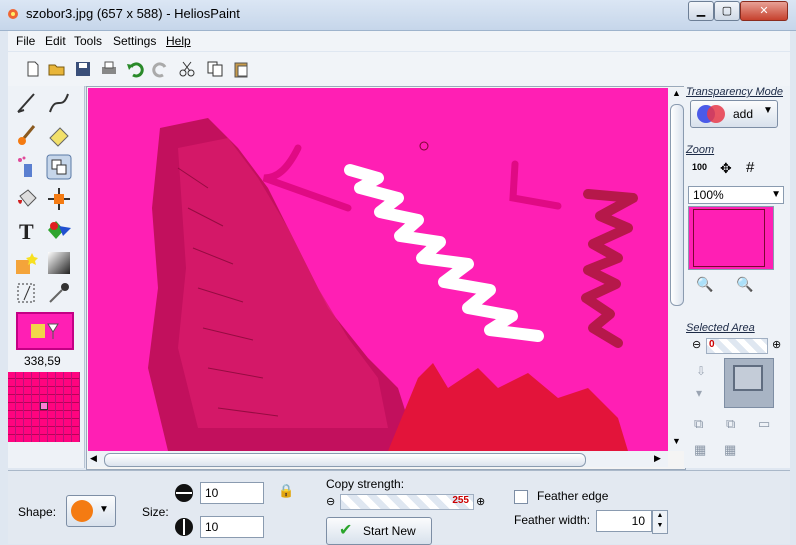  What do you see at coordinates (407, 502) in the screenshot?
I see `copy-strength-slider: 255` at bounding box center [407, 502].